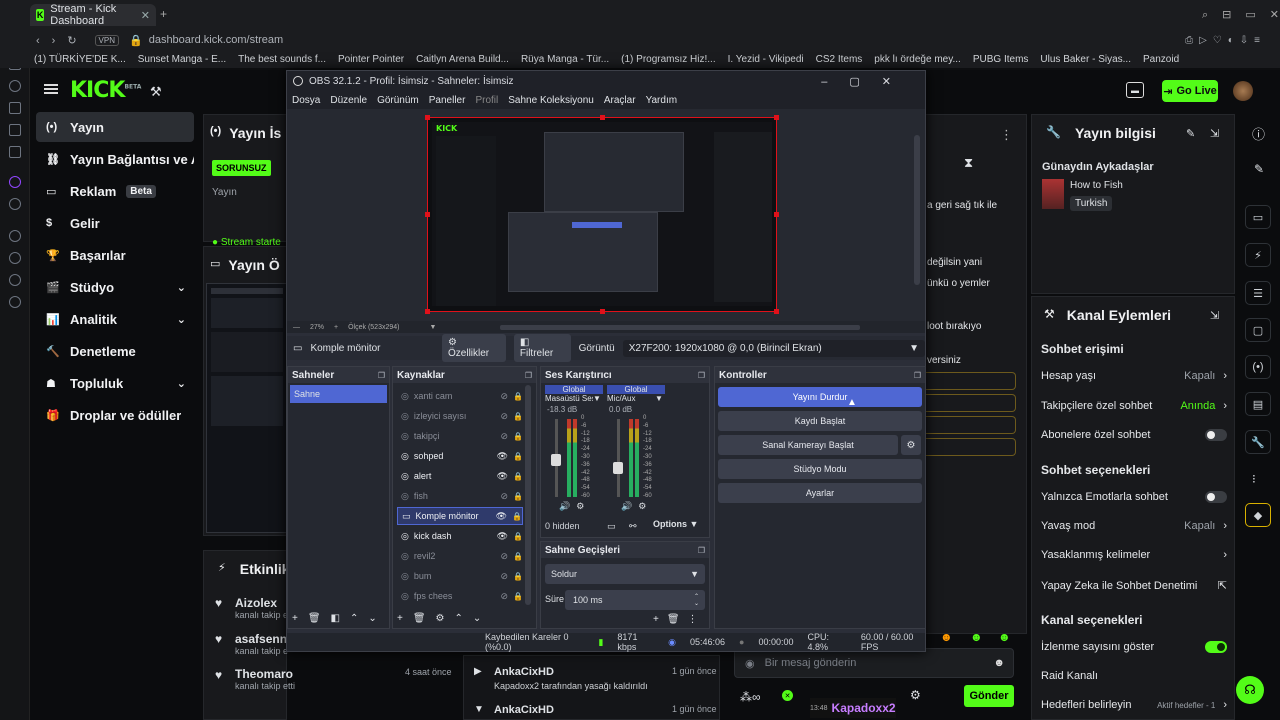 This screenshot has height=720, width=1280. I want to click on theater-mode-icon: ▬, so click(1135, 90).